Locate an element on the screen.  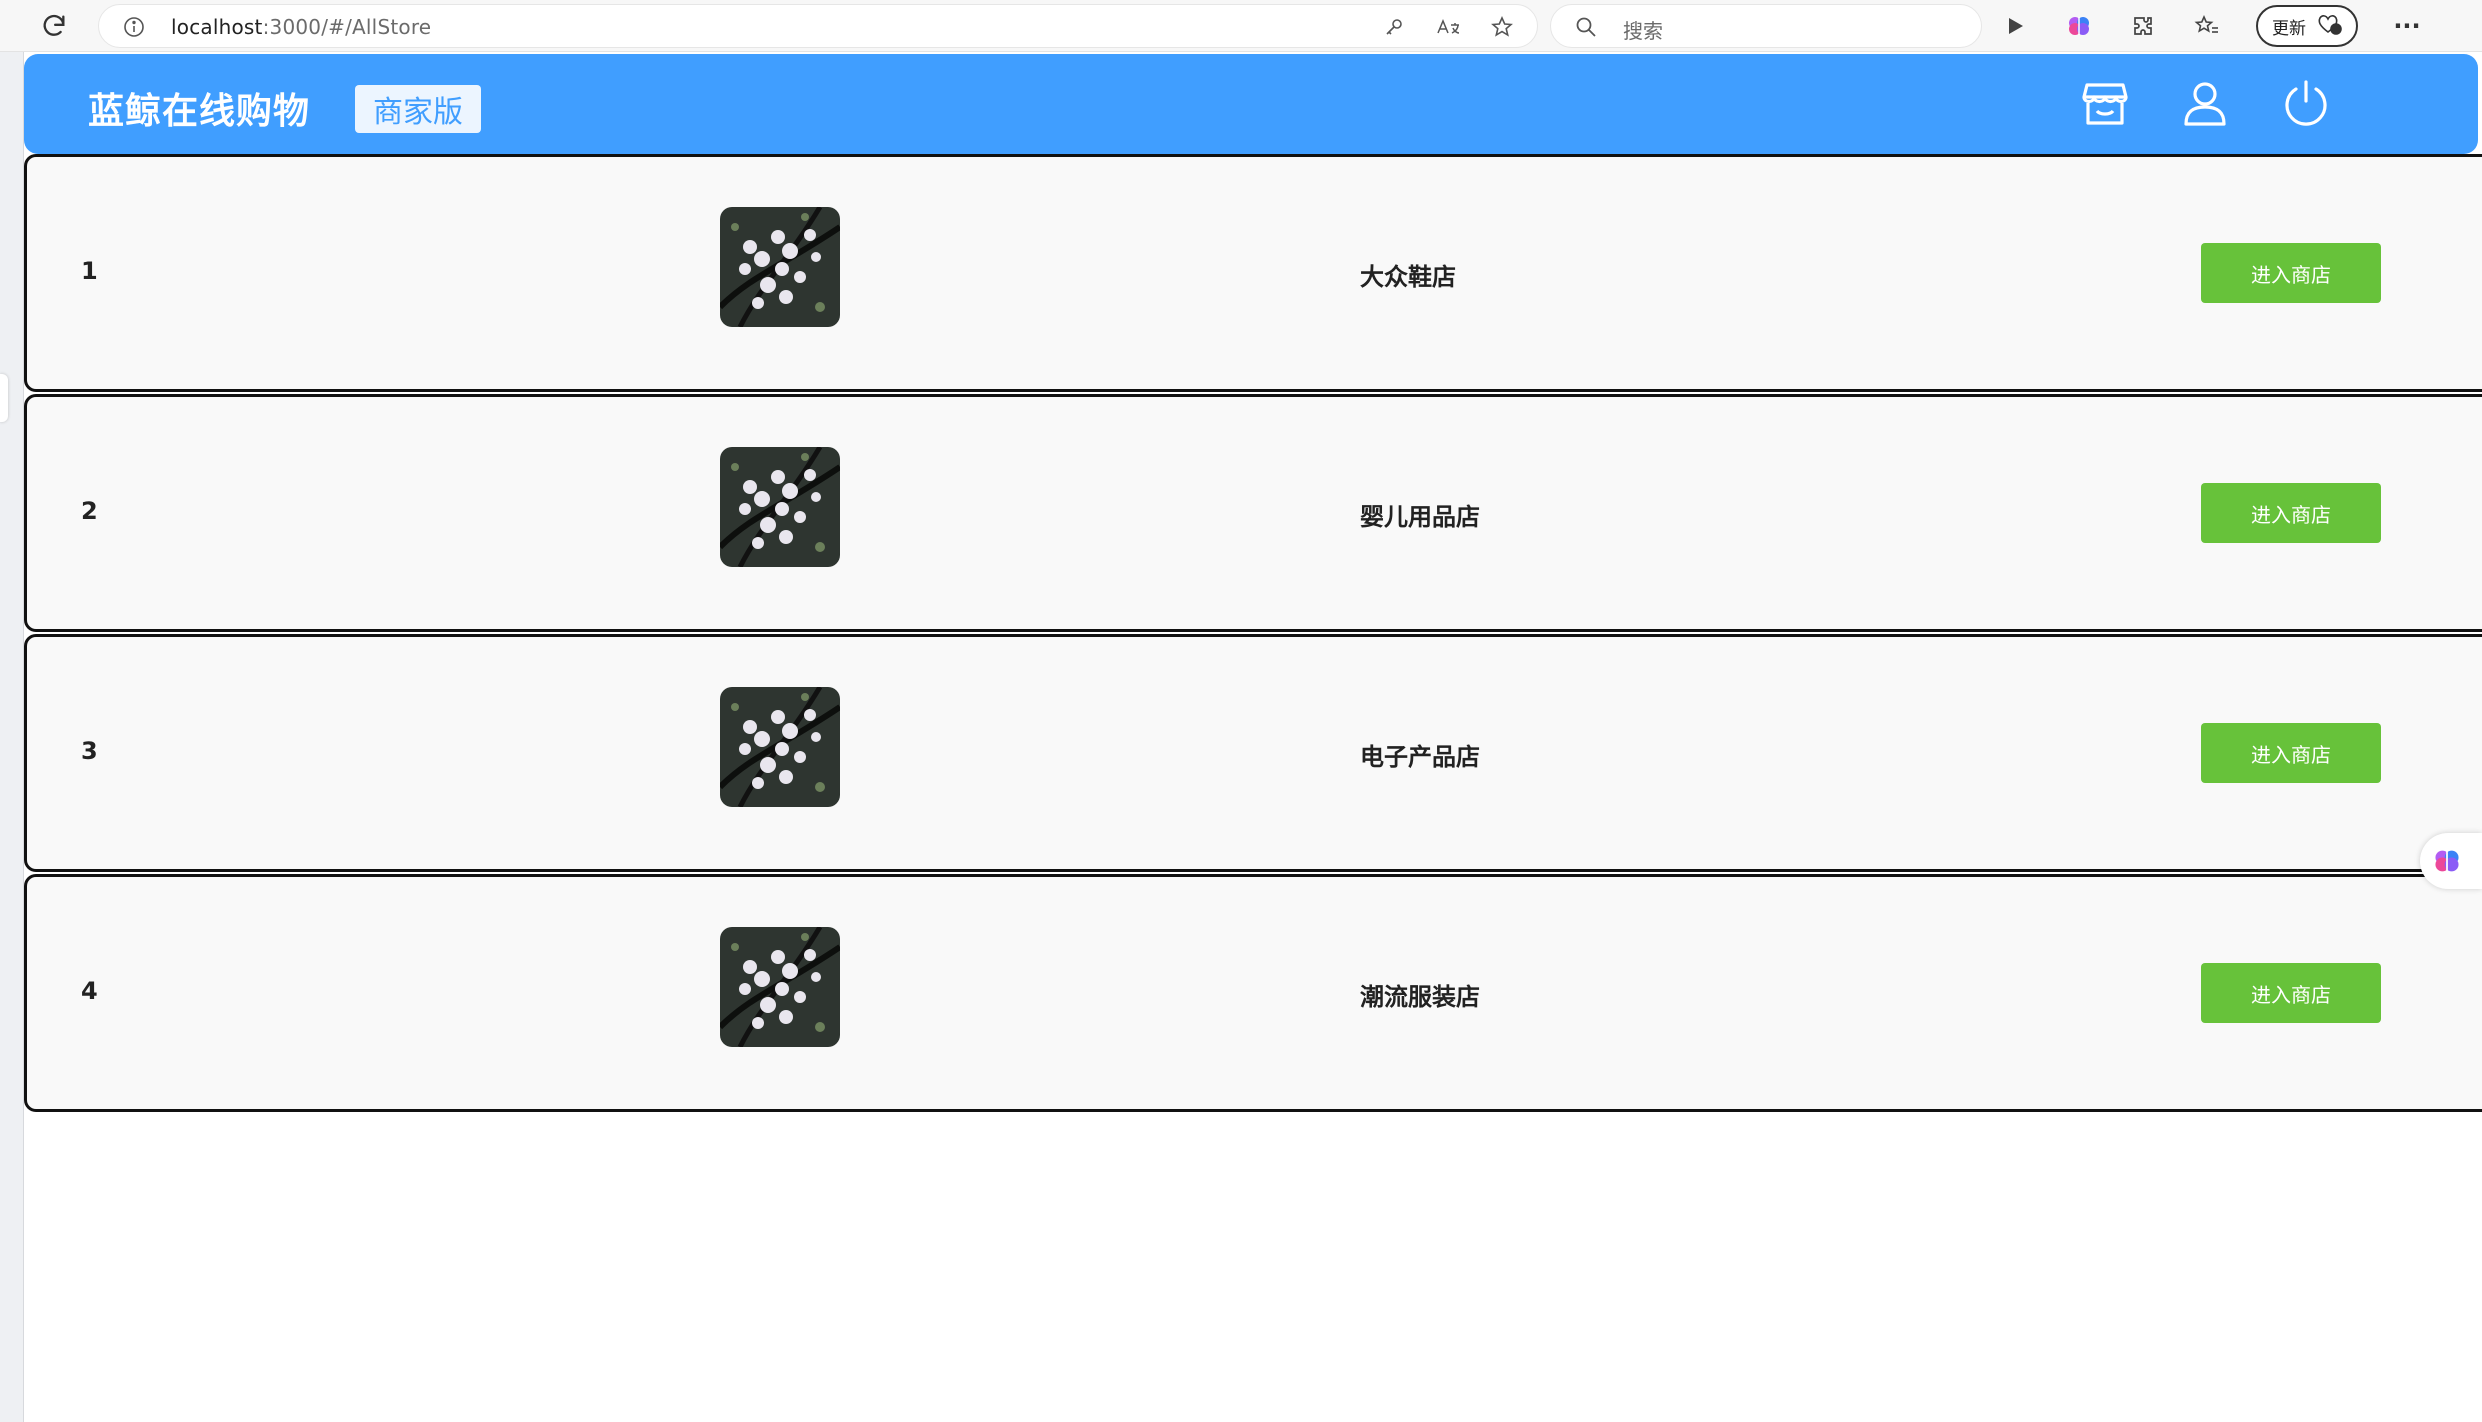
browser-toolbar: localhost:3000/#/AllStore 搜索 更新 ··· is located at coordinates (1241, 26).